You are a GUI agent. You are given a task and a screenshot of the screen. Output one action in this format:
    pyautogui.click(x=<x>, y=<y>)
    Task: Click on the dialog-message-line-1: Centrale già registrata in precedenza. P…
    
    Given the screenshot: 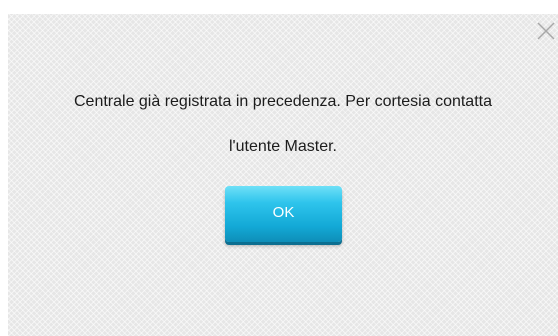 What is the action you would take?
    pyautogui.click(x=282, y=101)
    